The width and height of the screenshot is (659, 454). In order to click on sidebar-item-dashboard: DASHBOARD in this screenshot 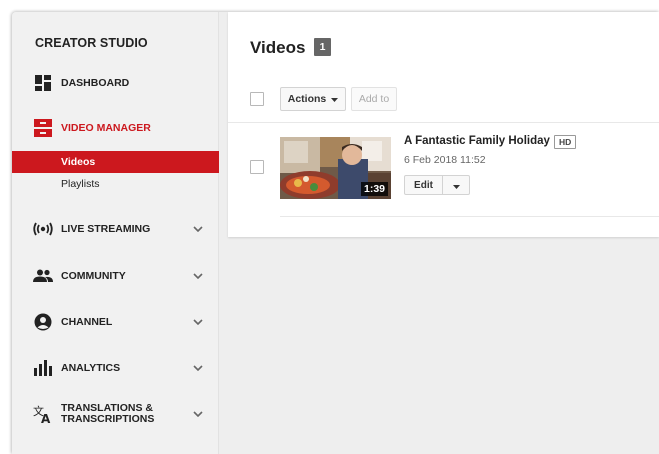, I will do `click(115, 83)`.